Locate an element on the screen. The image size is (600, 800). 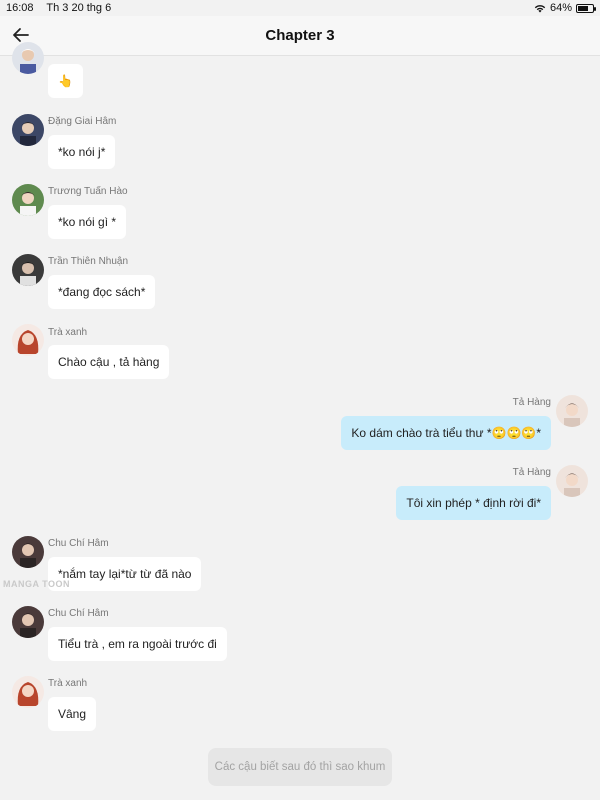
status-left: 16:08 Th 3 20 thg 6 is located at coordinates (63, 8).